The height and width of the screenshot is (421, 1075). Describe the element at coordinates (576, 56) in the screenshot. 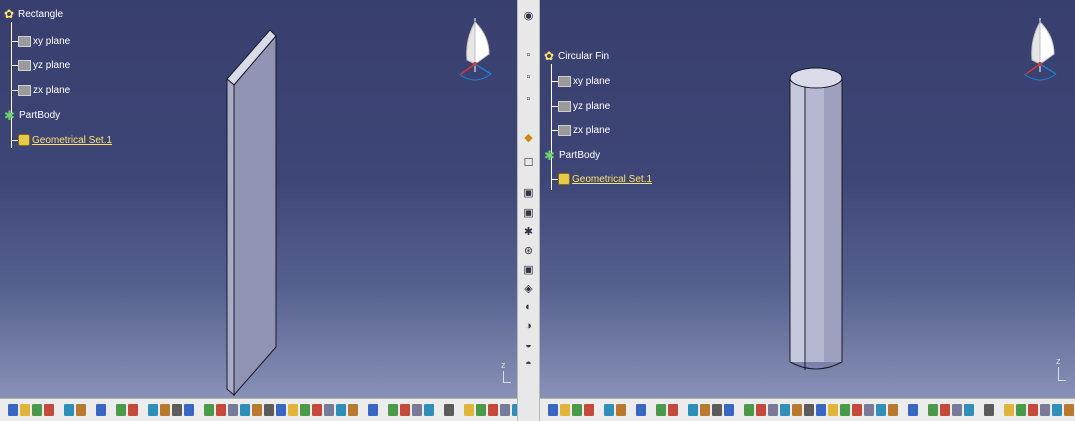

I see `tree-root-node: ✿ Circular Fin` at that location.